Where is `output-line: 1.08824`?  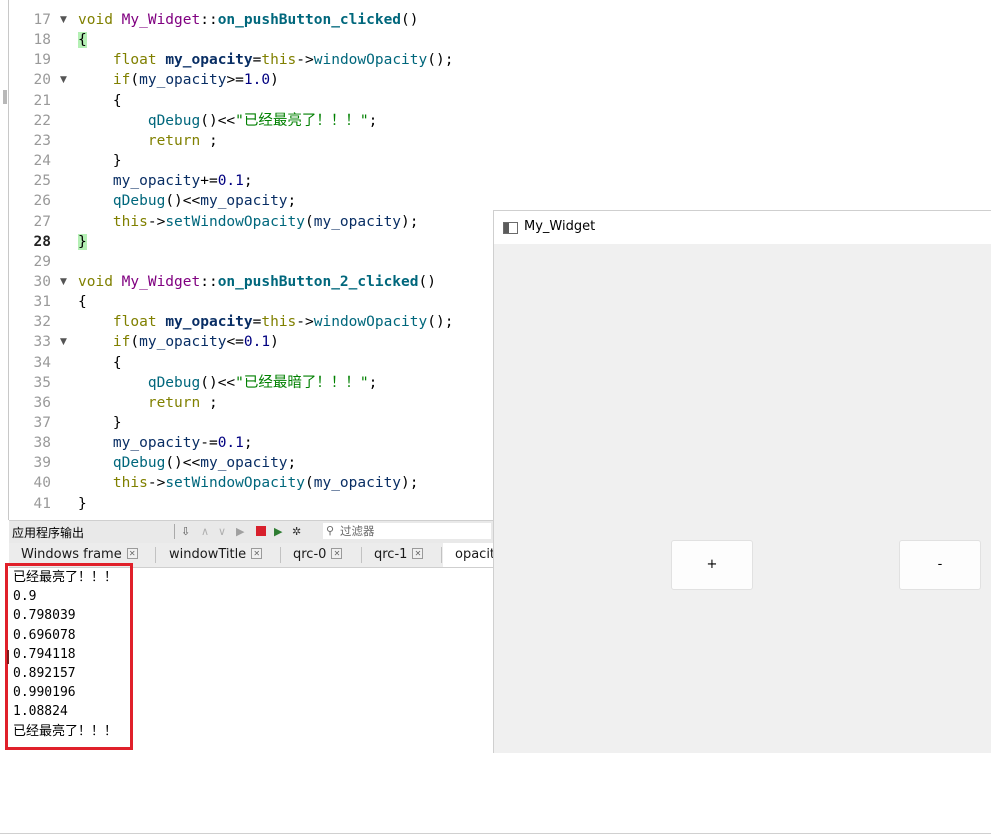 output-line: 1.08824 is located at coordinates (40, 712).